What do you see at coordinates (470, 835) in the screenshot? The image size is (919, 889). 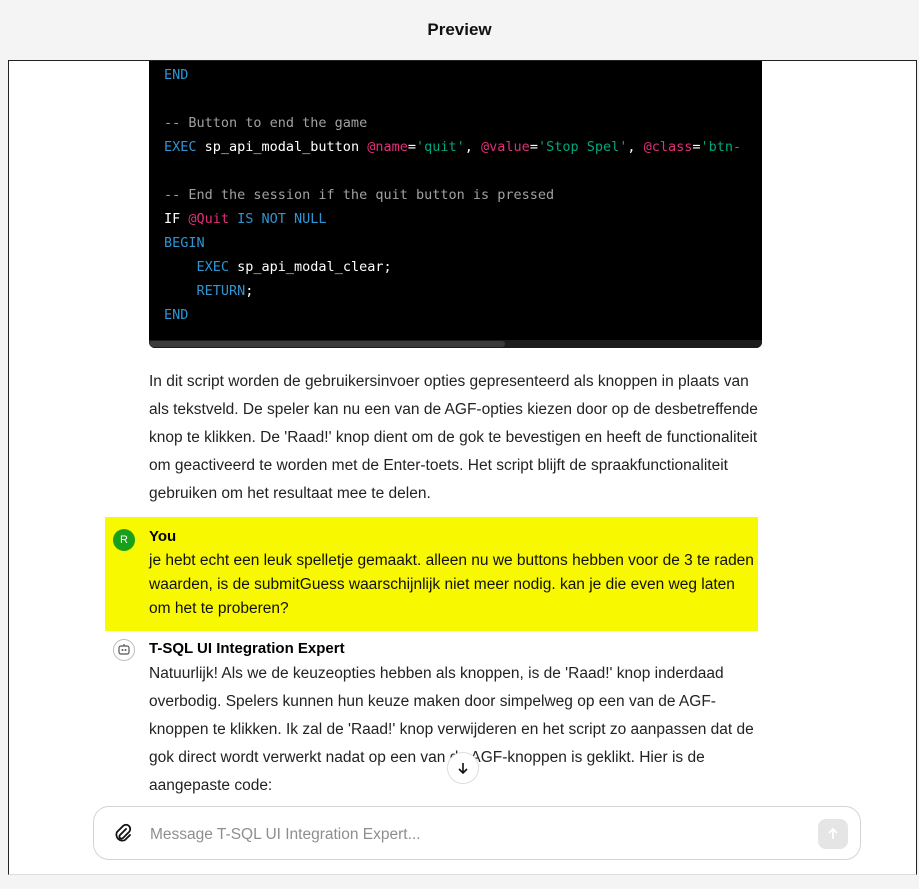 I see `message-input` at bounding box center [470, 835].